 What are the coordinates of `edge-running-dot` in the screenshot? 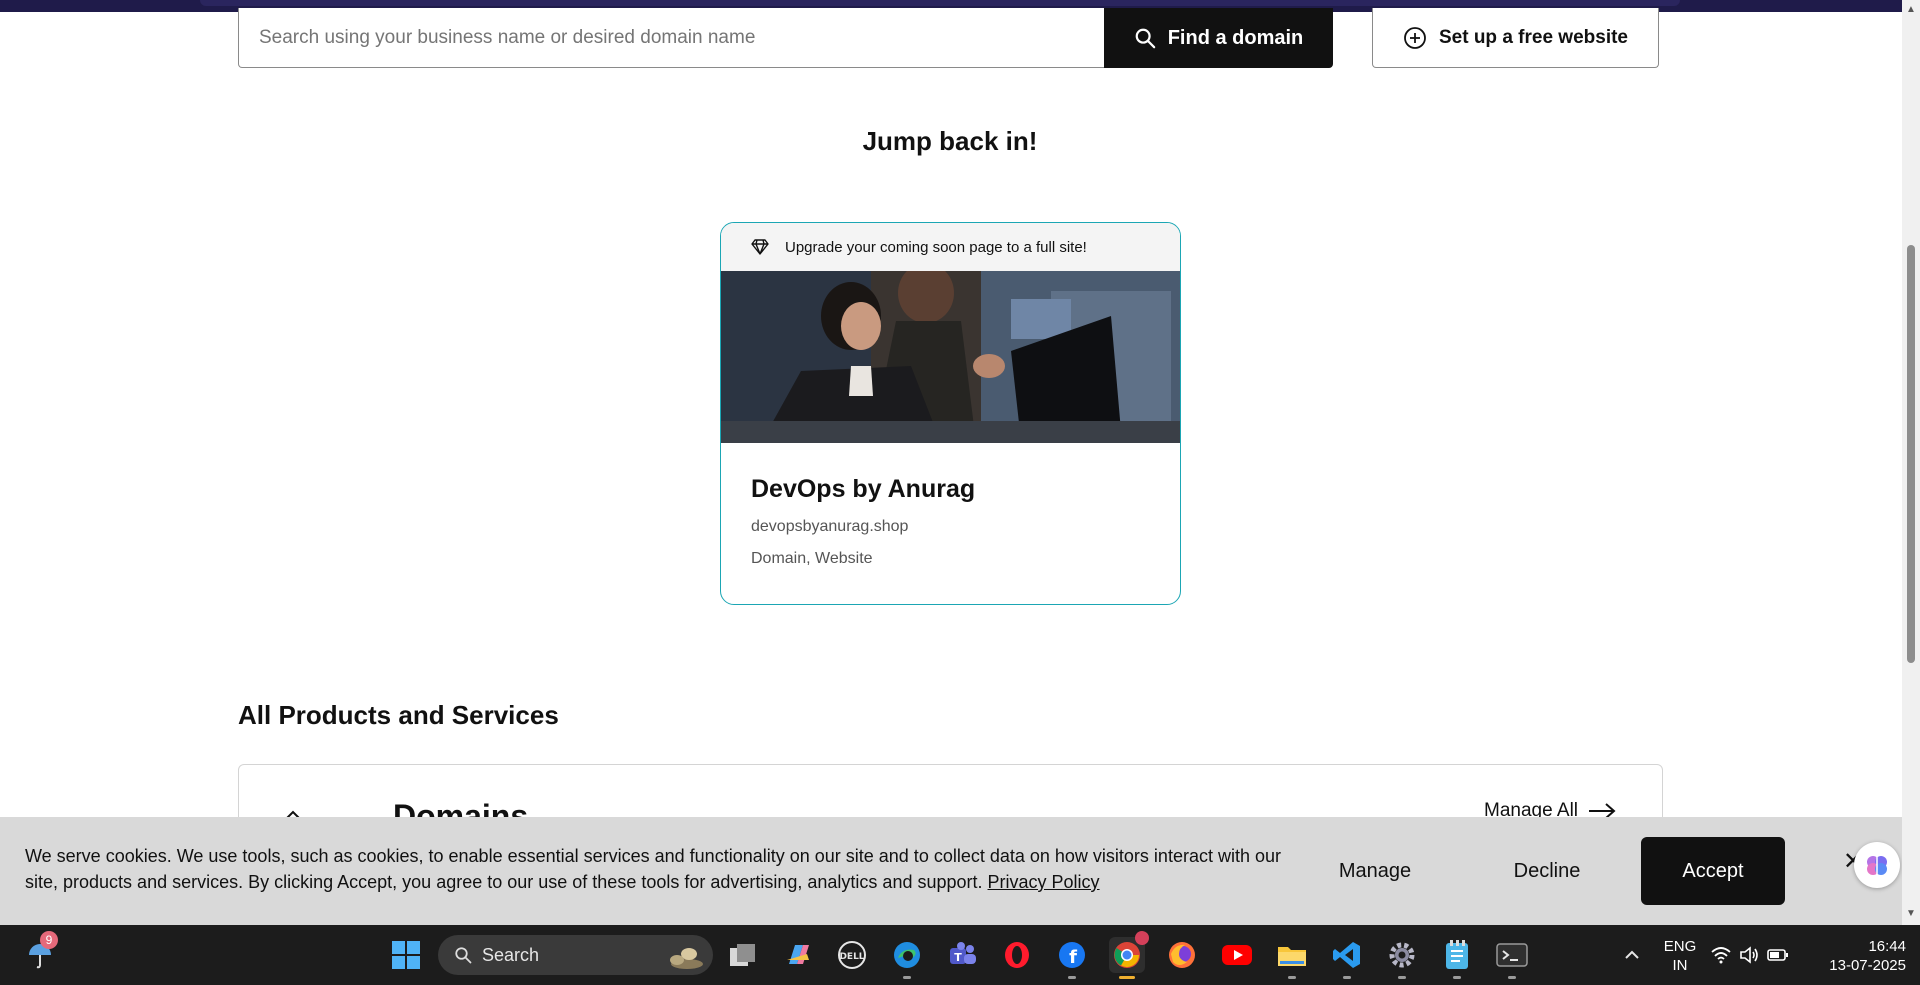 It's located at (907, 977).